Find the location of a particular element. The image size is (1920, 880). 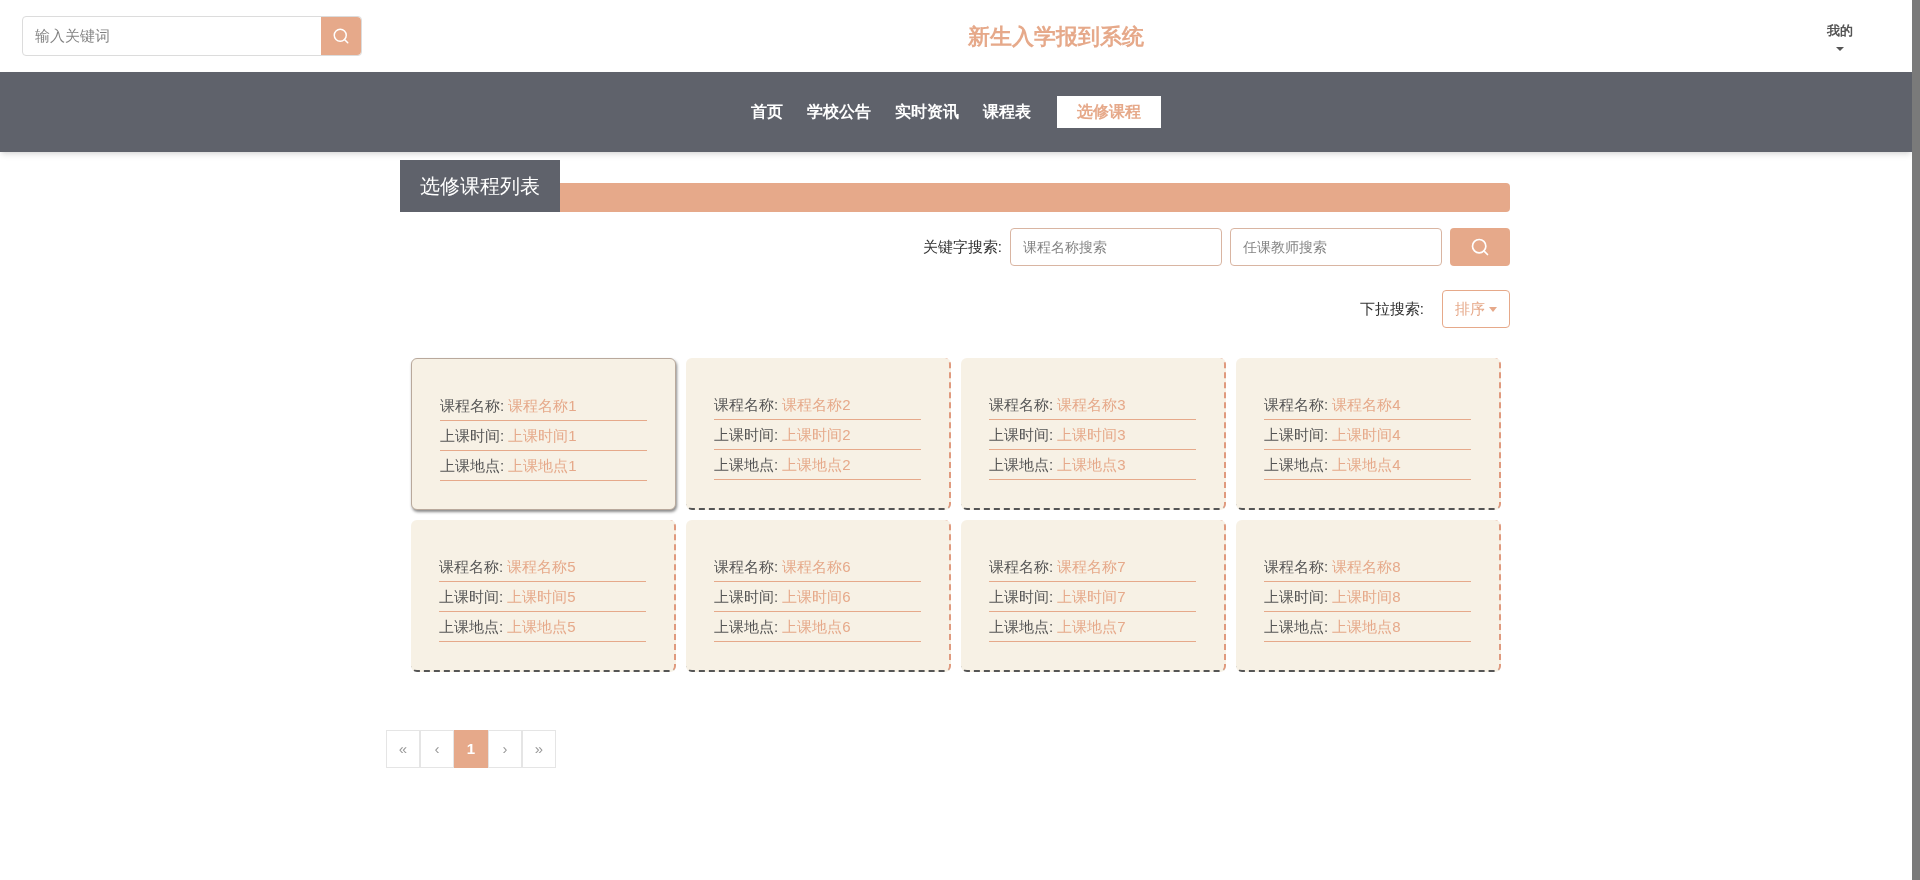

nav-tab: 课程表 is located at coordinates (1007, 112).